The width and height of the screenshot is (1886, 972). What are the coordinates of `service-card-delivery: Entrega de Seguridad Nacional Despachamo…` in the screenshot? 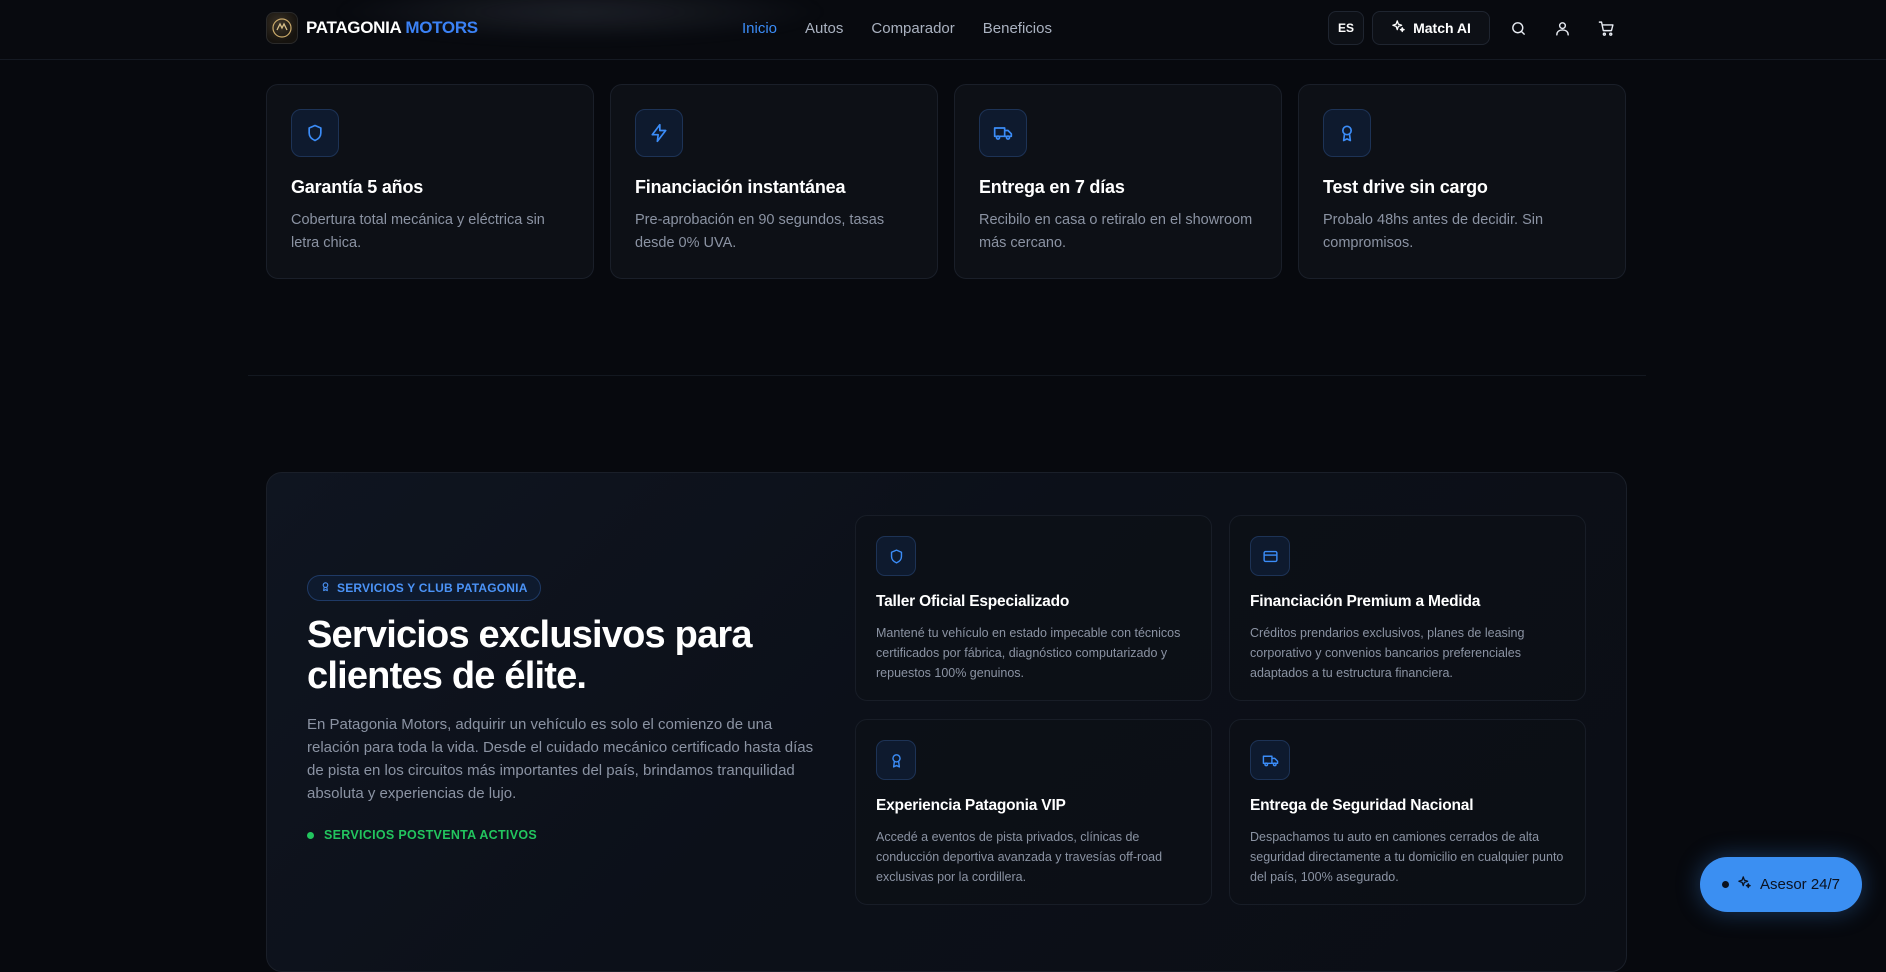 It's located at (1407, 812).